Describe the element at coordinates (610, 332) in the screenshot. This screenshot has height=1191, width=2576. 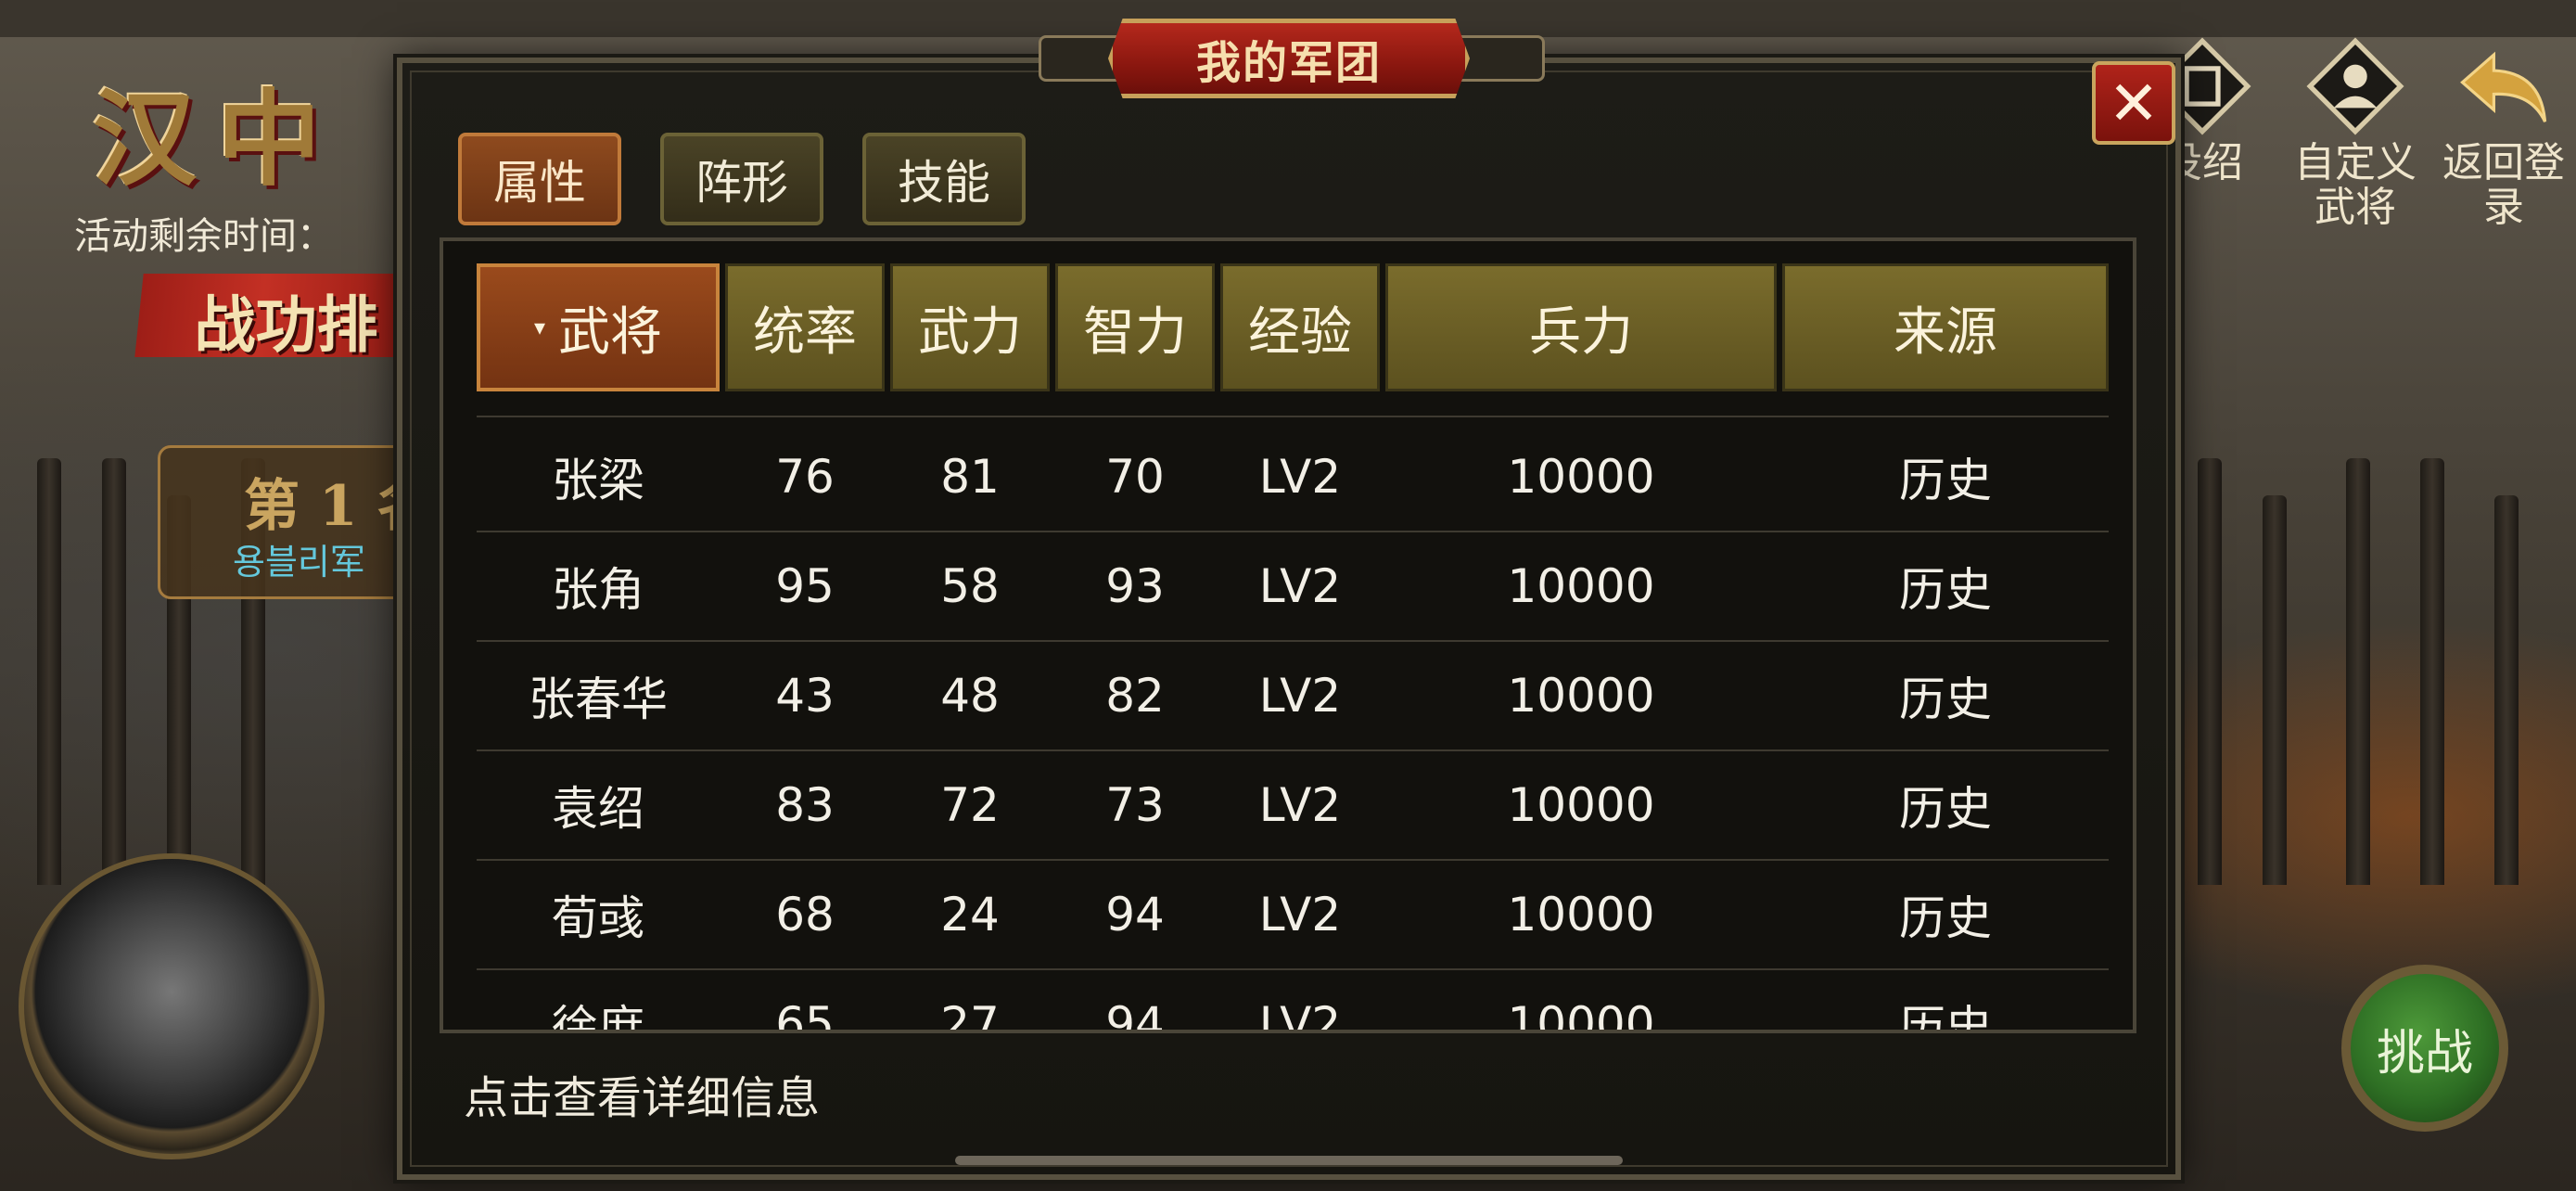
I see `column-header-label: 武将` at that location.